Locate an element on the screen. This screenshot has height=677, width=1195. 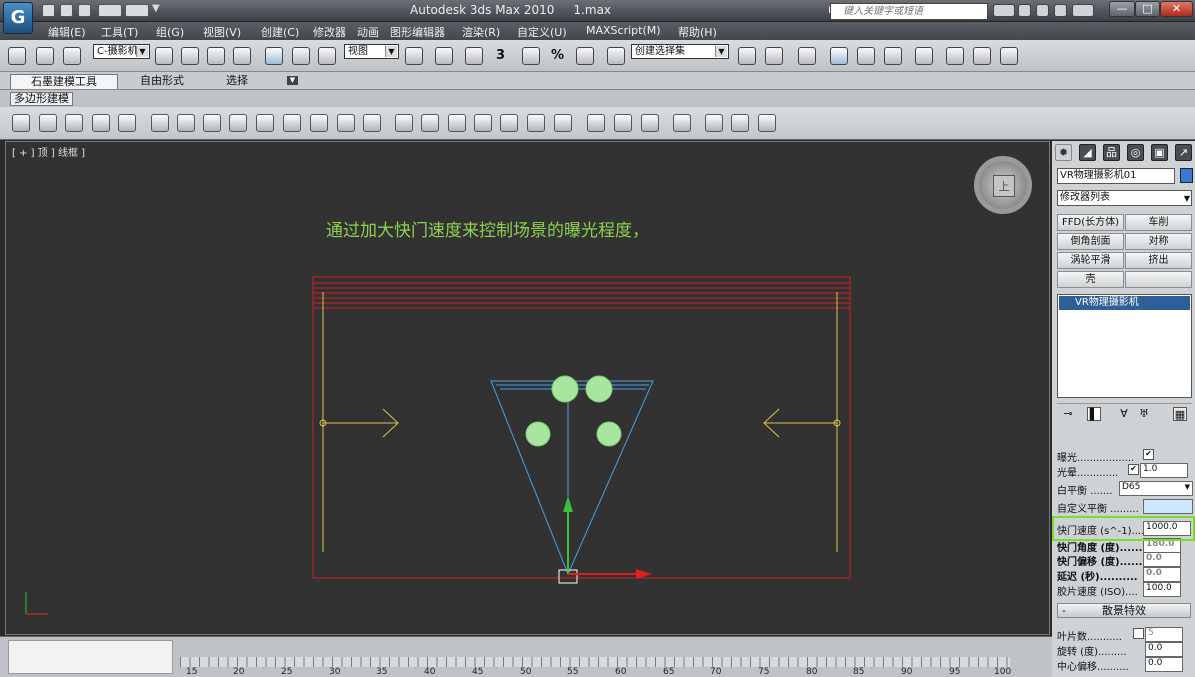
menu-views: 视图(V) is located at coordinates (222, 32).